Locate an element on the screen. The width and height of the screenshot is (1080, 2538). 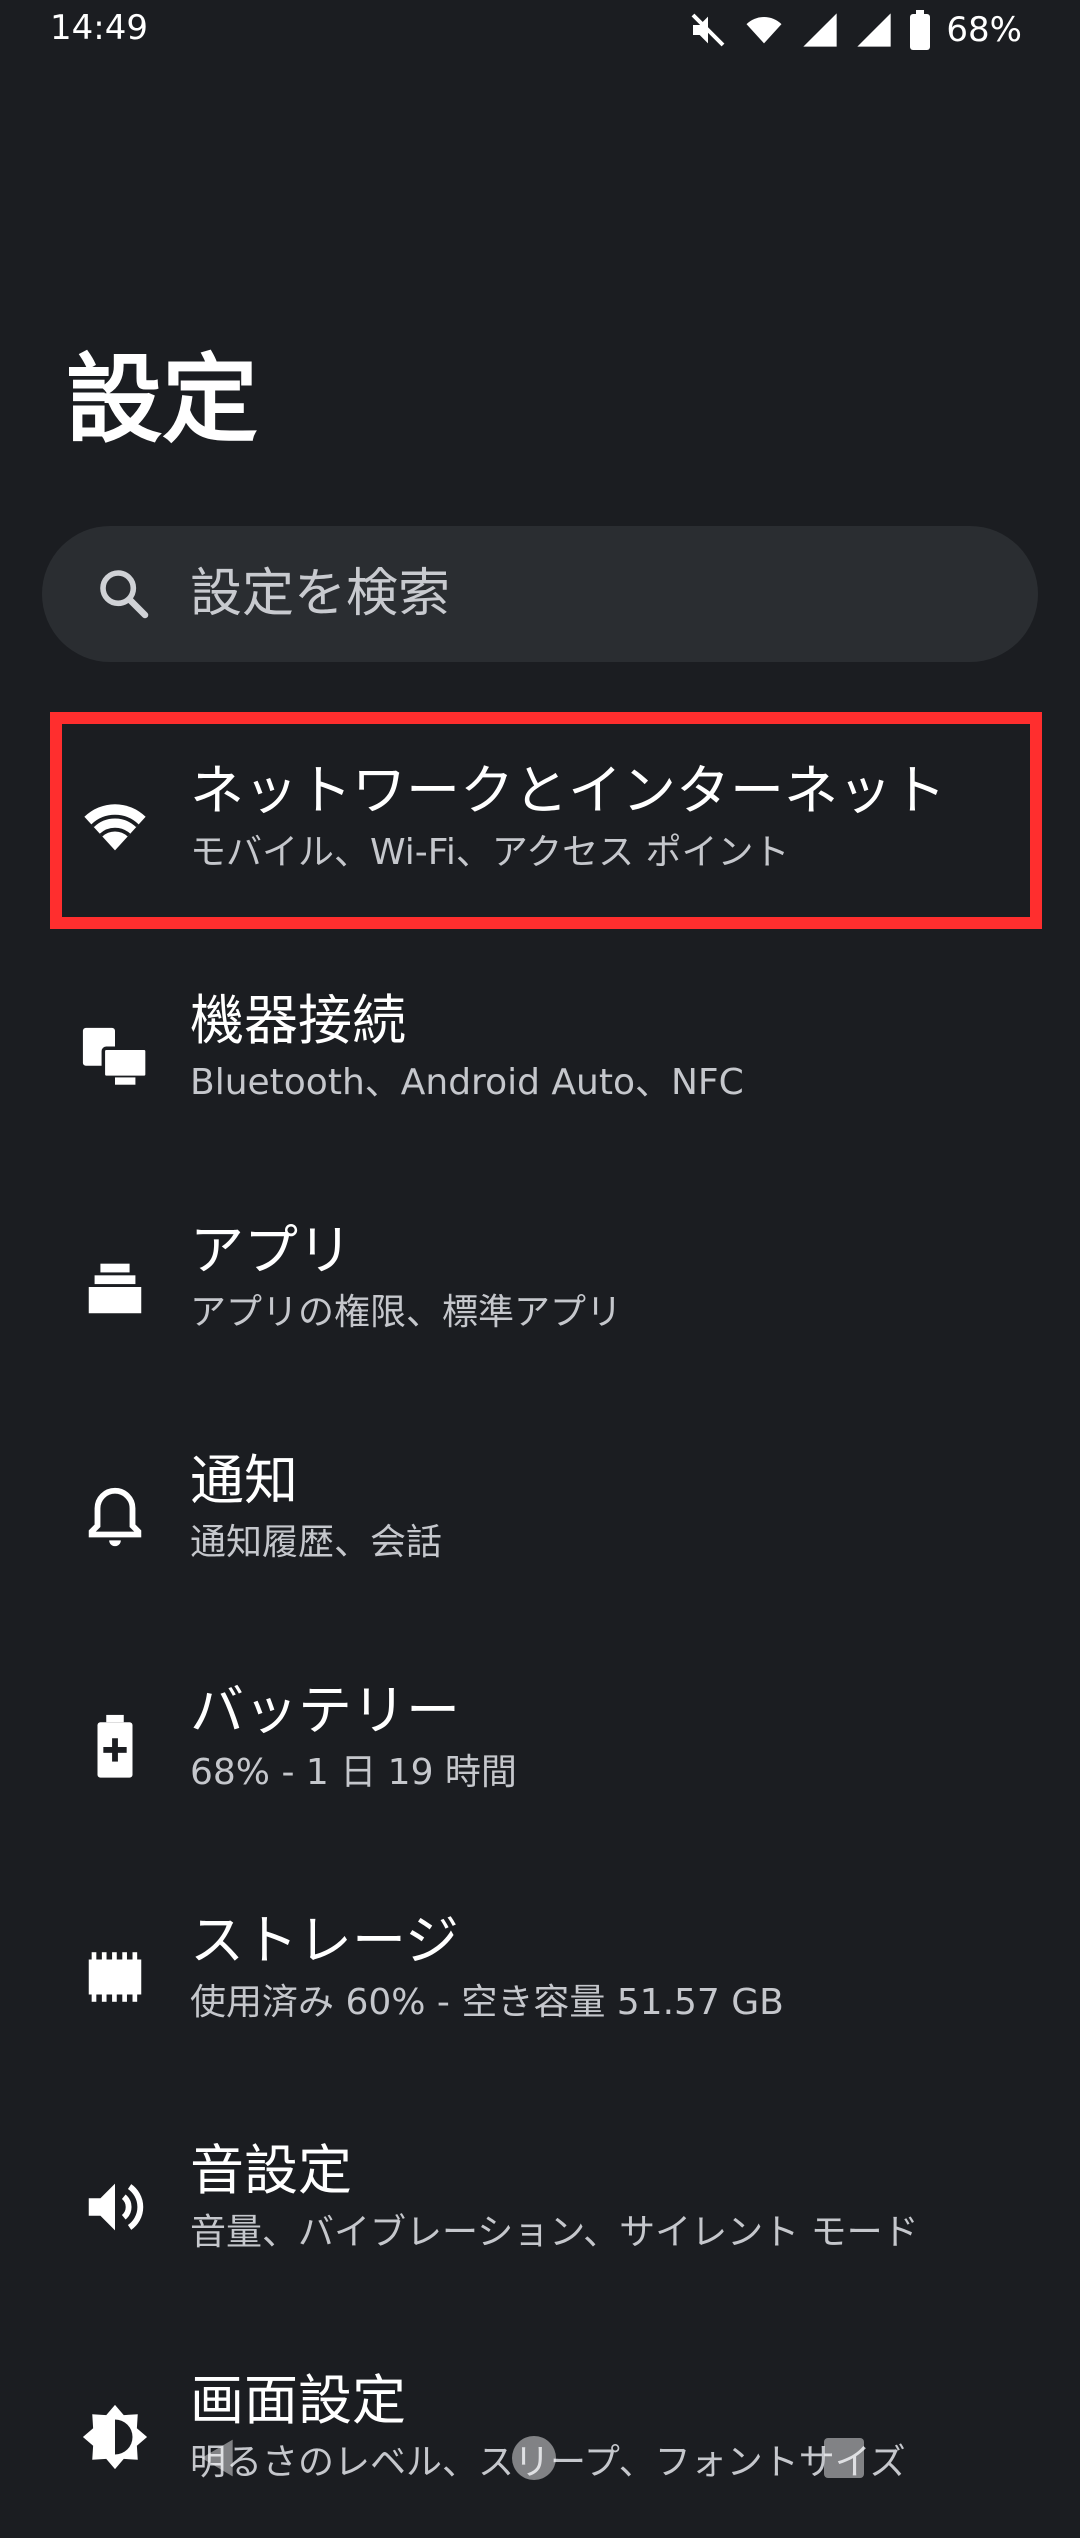
status-bar: 14:49 68% is located at coordinates (540, 30).